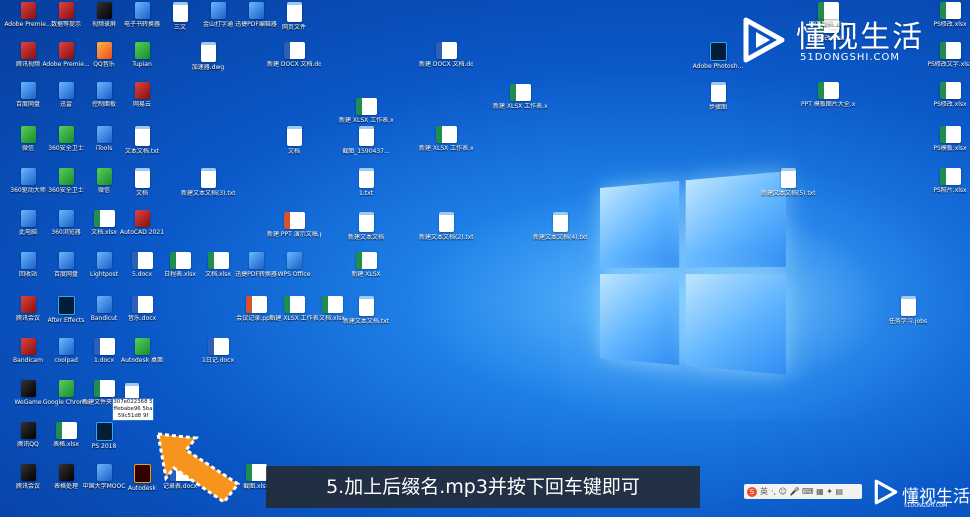 The width and height of the screenshot is (970, 517). Describe the element at coordinates (142, 140) in the screenshot. I see `desktop-icon: 文本文档.txt` at that location.